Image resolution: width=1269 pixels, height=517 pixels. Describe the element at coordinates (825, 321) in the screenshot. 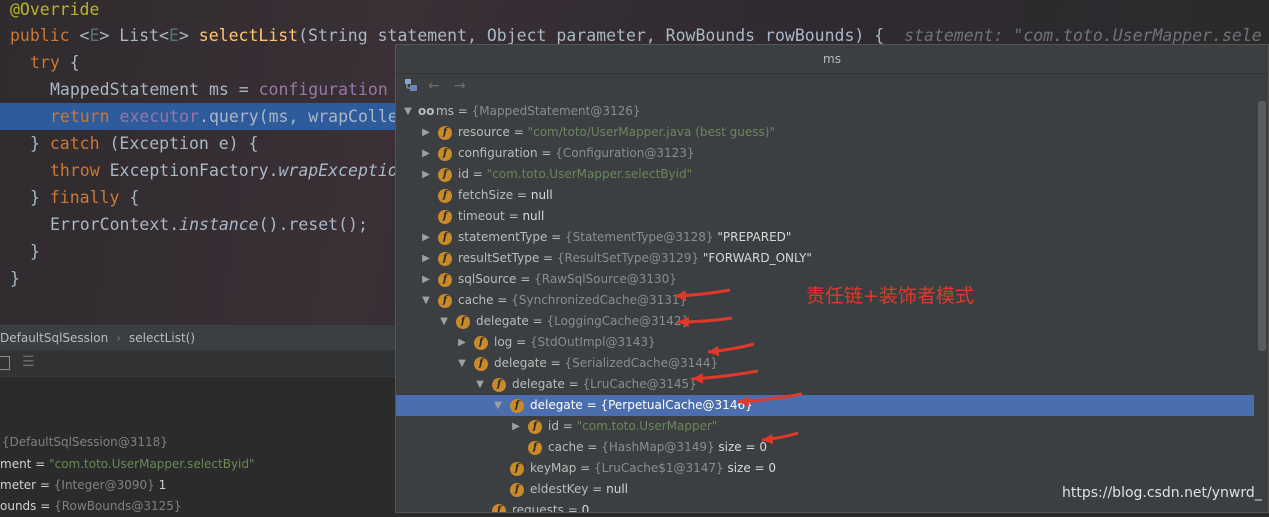

I see `tree-row: ▼ f delegate = {LoggingCache@3142}` at that location.